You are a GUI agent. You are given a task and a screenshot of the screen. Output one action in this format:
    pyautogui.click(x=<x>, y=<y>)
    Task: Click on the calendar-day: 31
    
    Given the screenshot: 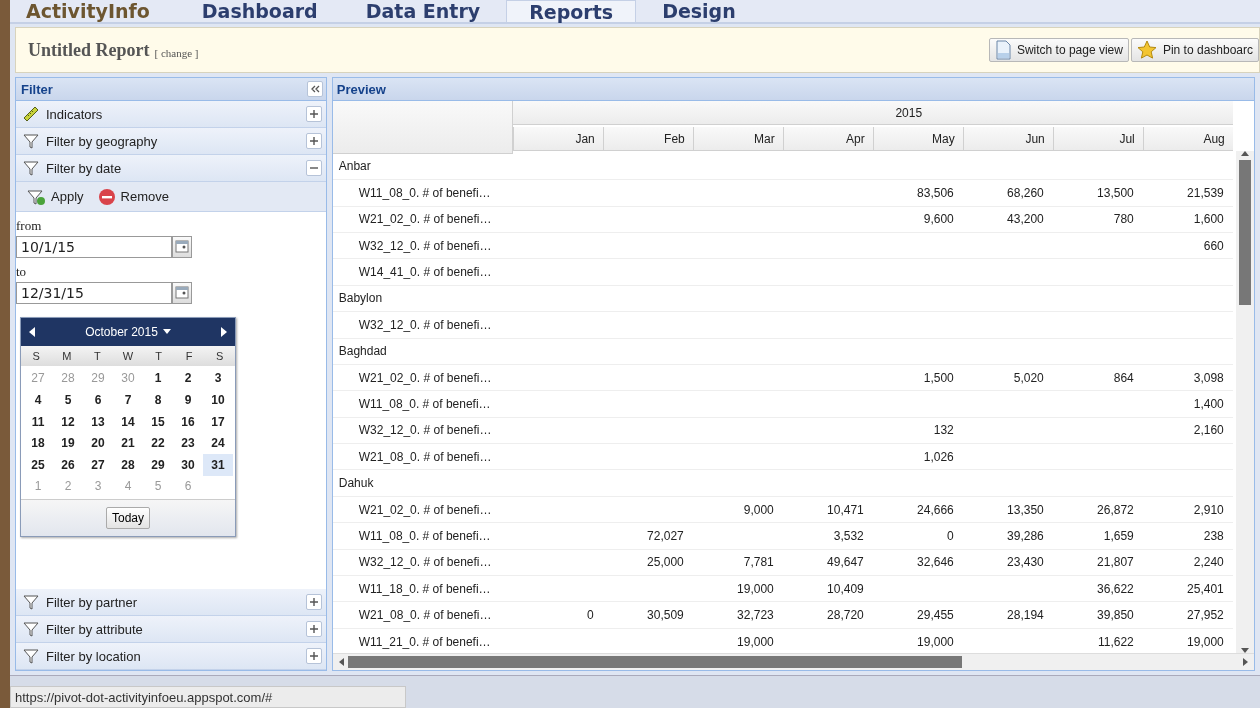 What is the action you would take?
    pyautogui.click(x=218, y=465)
    